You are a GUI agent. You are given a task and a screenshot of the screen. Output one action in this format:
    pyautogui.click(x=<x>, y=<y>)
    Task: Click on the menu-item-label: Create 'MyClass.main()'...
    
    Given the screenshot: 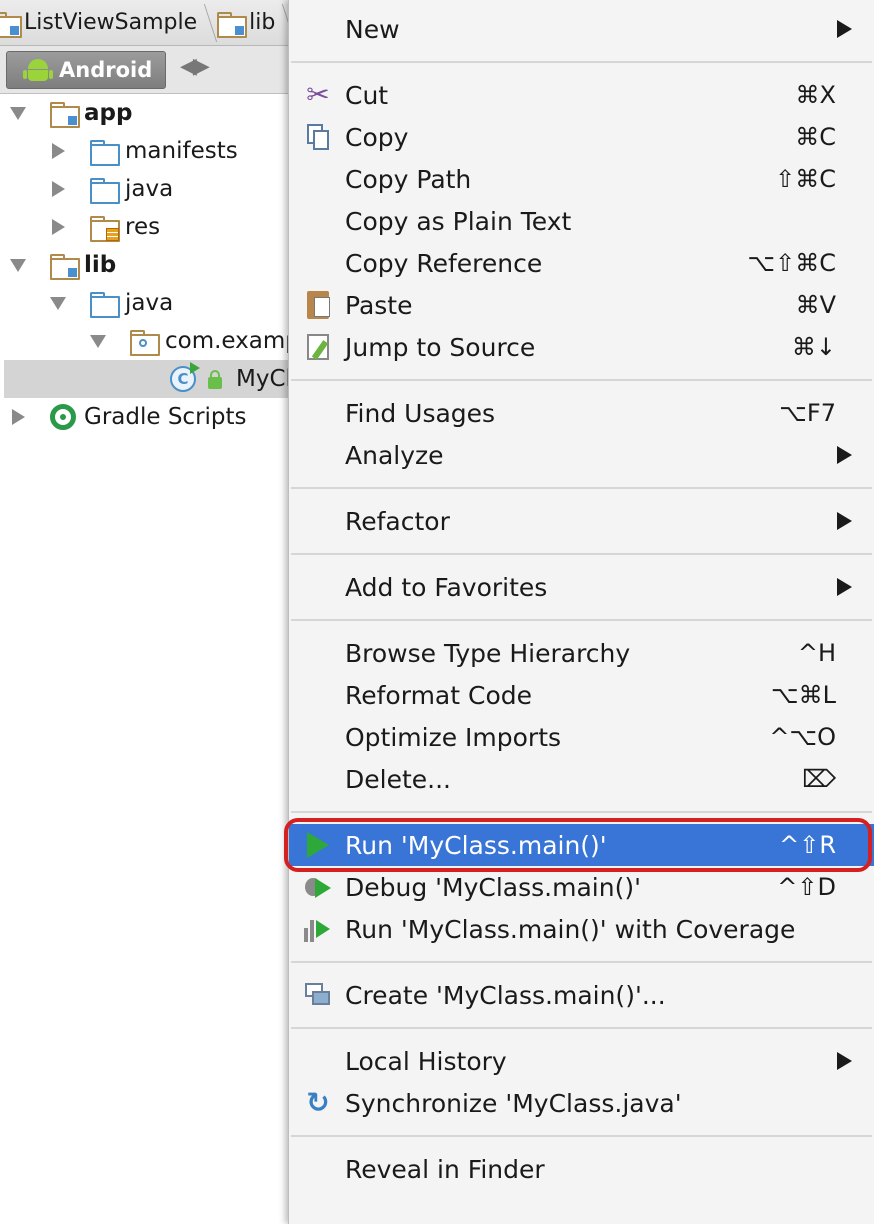 What is the action you would take?
    pyautogui.click(x=505, y=995)
    